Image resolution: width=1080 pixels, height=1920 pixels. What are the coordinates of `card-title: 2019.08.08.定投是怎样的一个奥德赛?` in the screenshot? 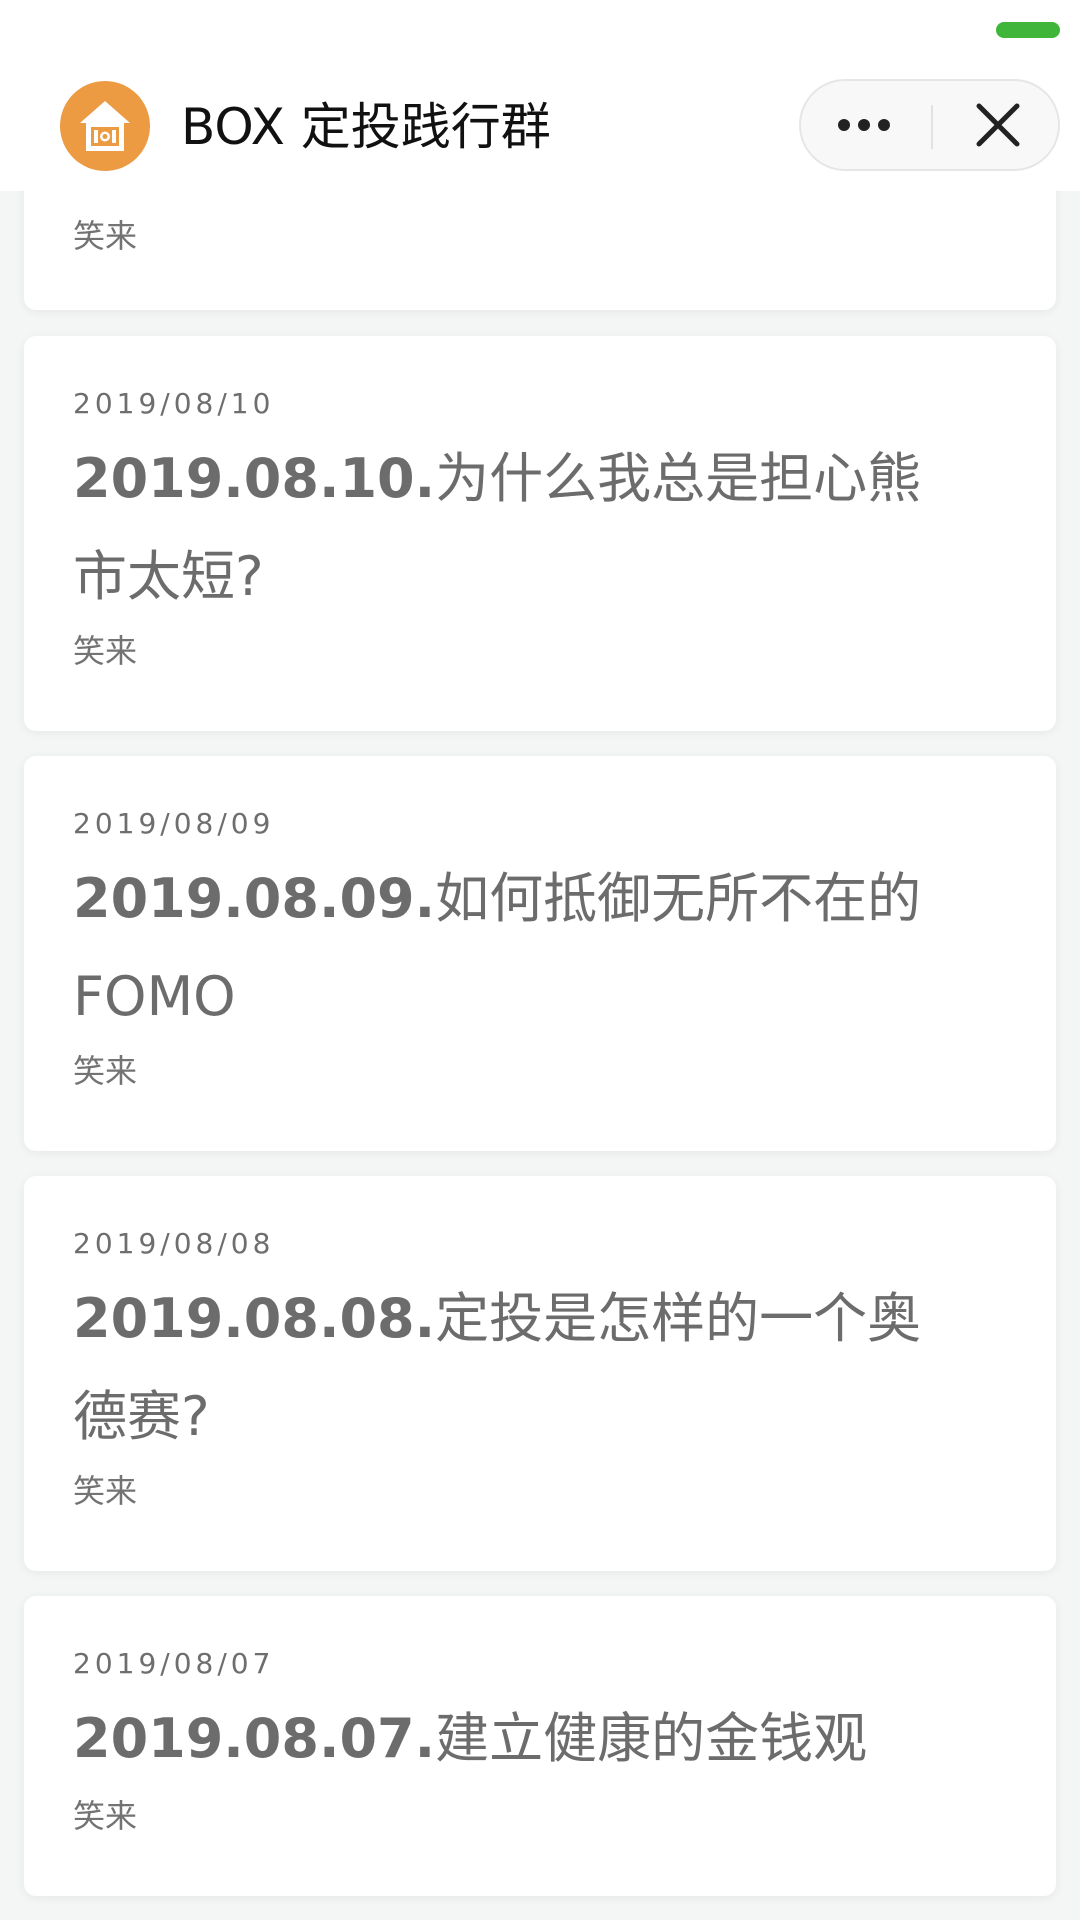 It's located at (523, 1368).